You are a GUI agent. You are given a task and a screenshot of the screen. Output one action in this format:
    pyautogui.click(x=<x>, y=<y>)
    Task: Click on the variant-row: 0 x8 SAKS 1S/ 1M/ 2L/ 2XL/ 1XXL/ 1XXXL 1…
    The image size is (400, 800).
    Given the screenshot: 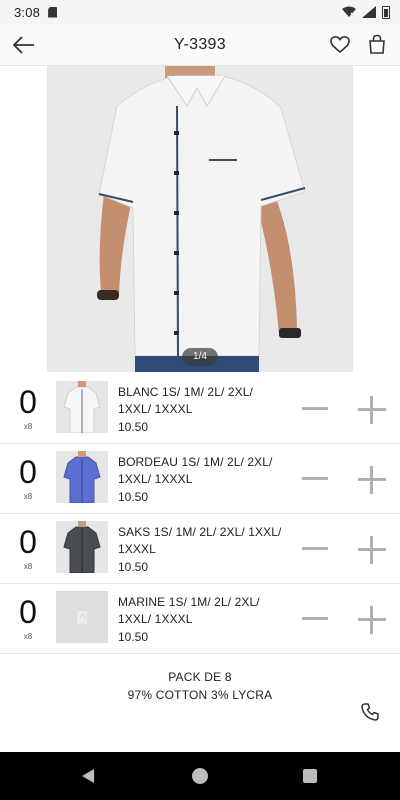 What is the action you would take?
    pyautogui.click(x=200, y=549)
    